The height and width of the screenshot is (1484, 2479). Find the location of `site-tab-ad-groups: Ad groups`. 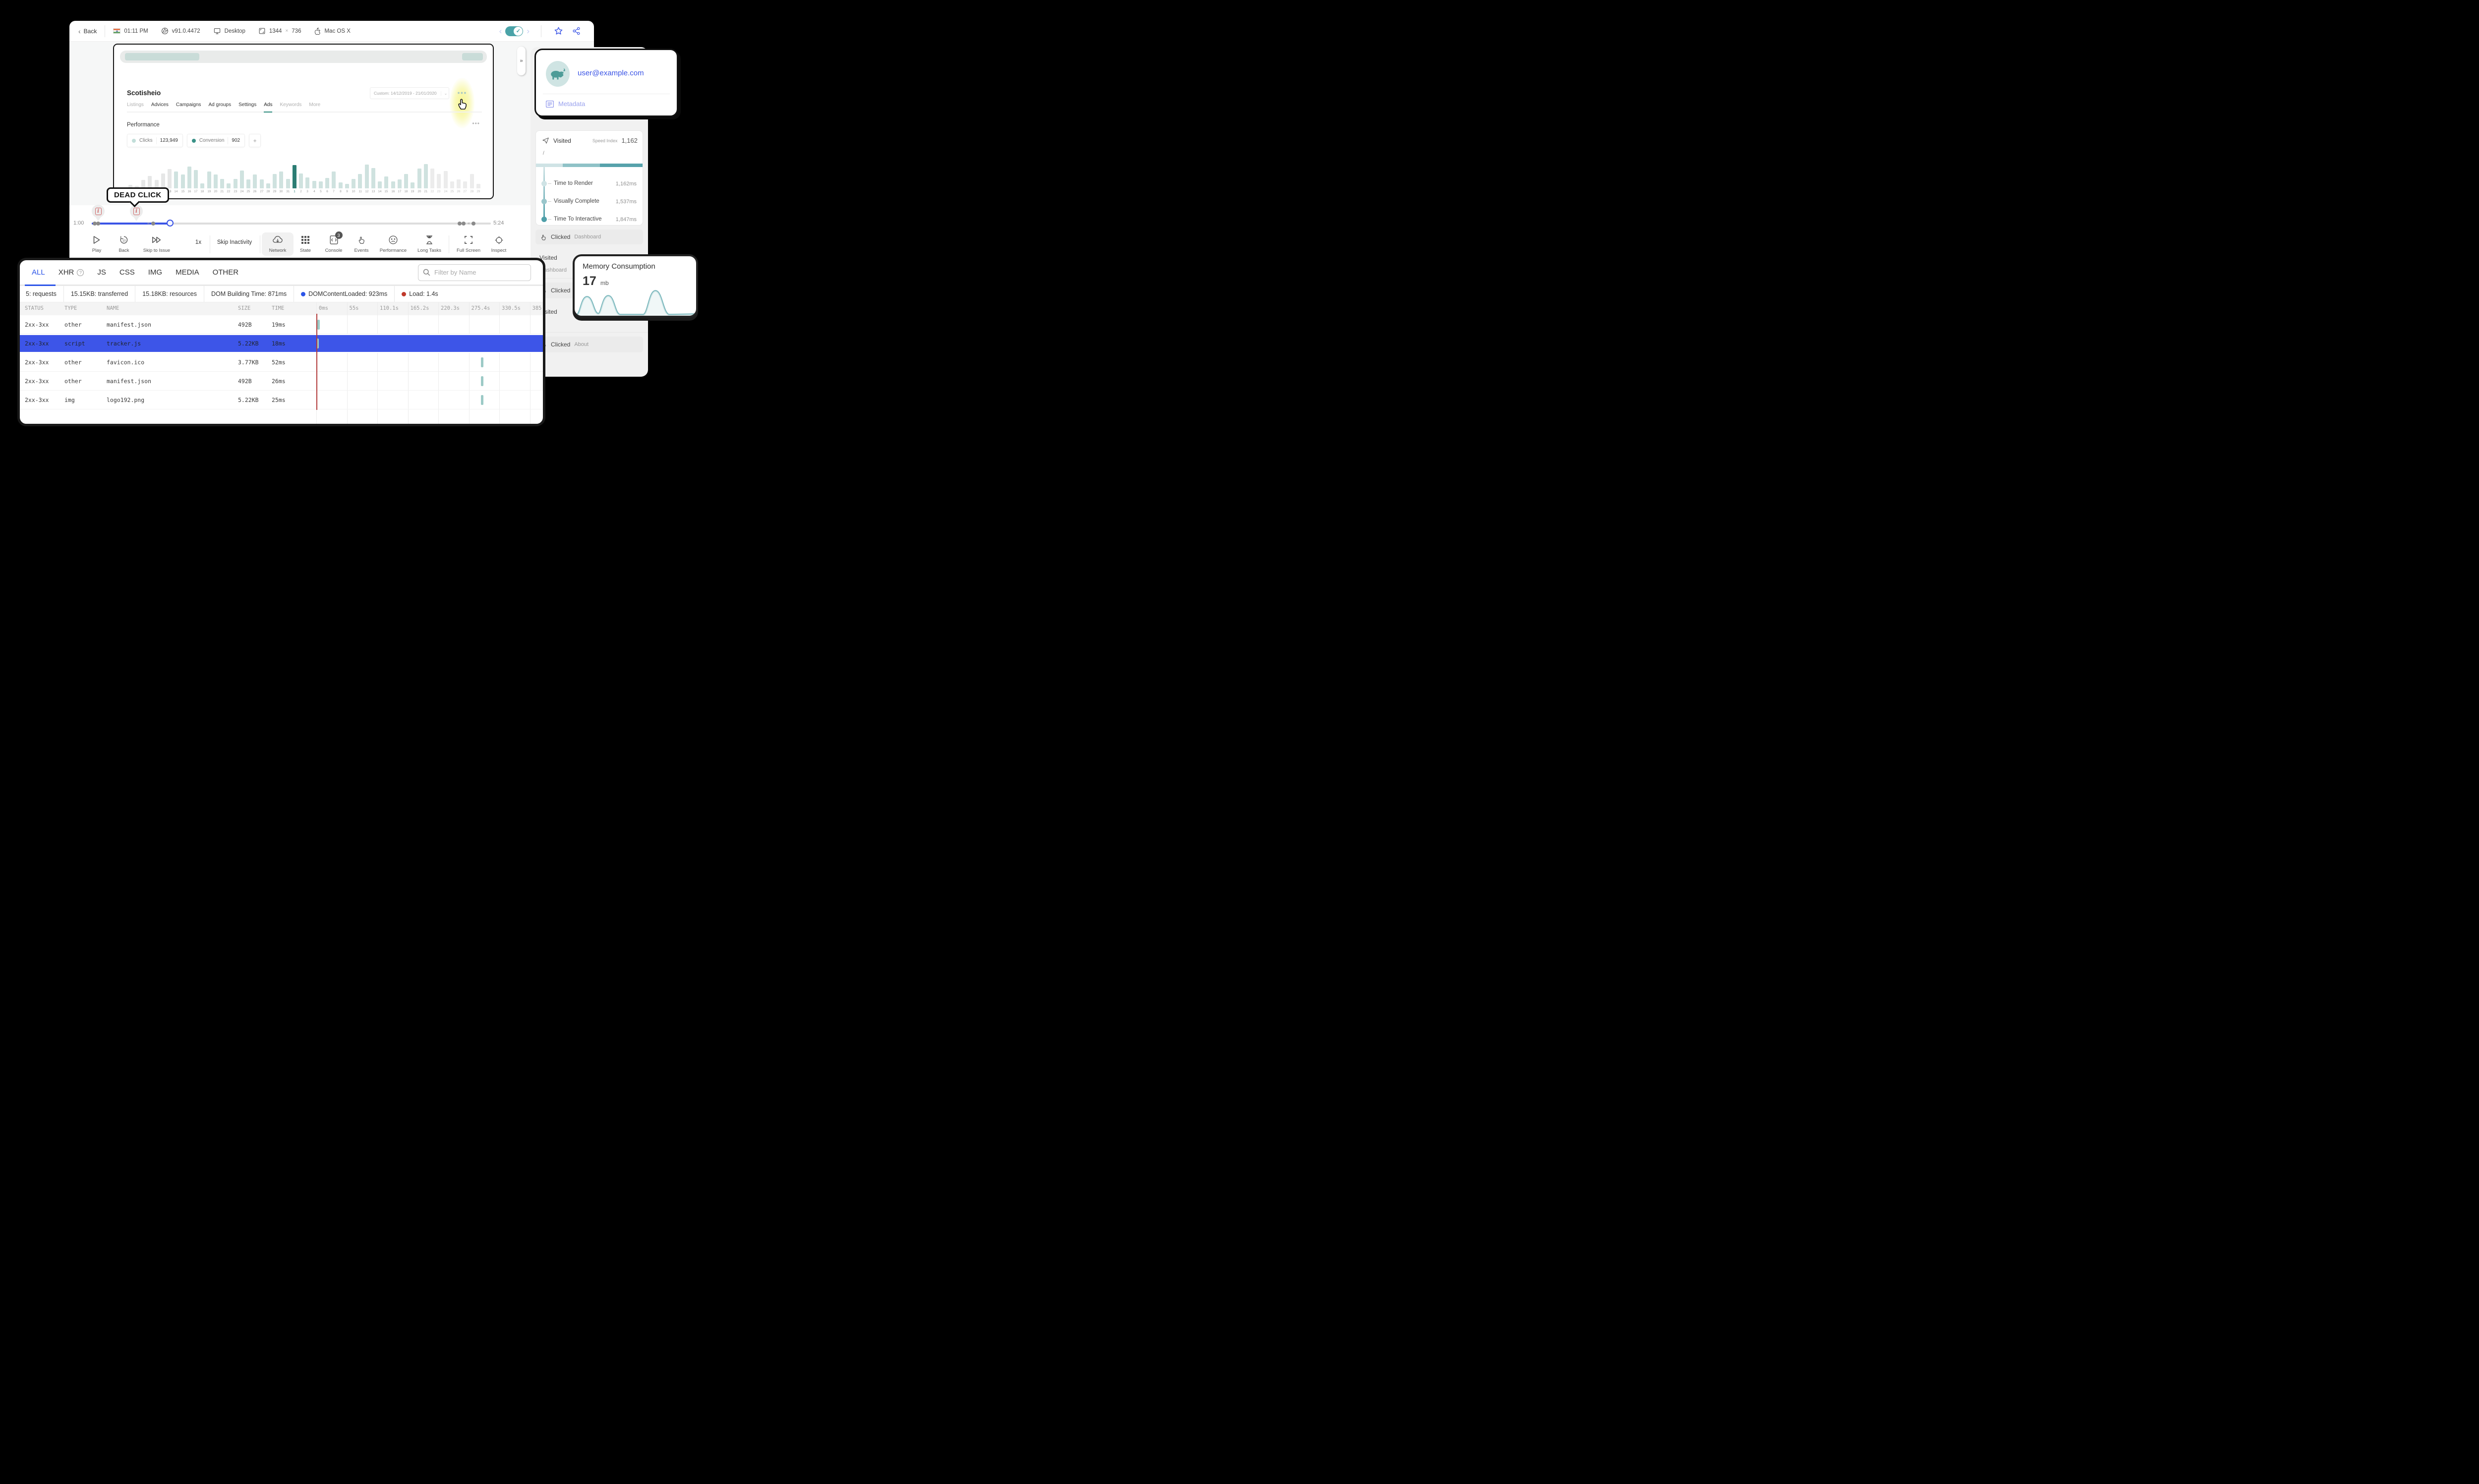

site-tab-ad-groups: Ad groups is located at coordinates (220, 107).